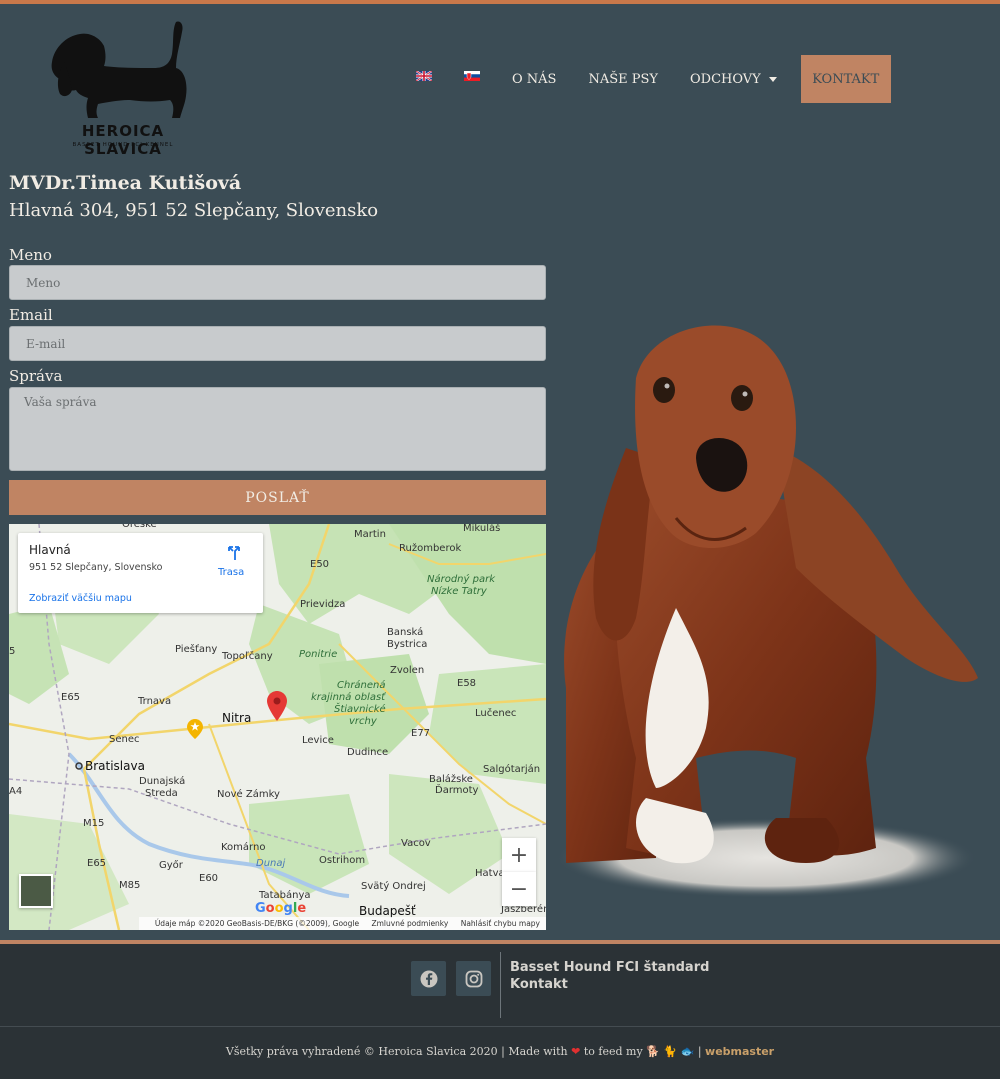 This screenshot has width=1000, height=1079. Describe the element at coordinates (387, 911) in the screenshot. I see `map-place: Budapešť` at that location.